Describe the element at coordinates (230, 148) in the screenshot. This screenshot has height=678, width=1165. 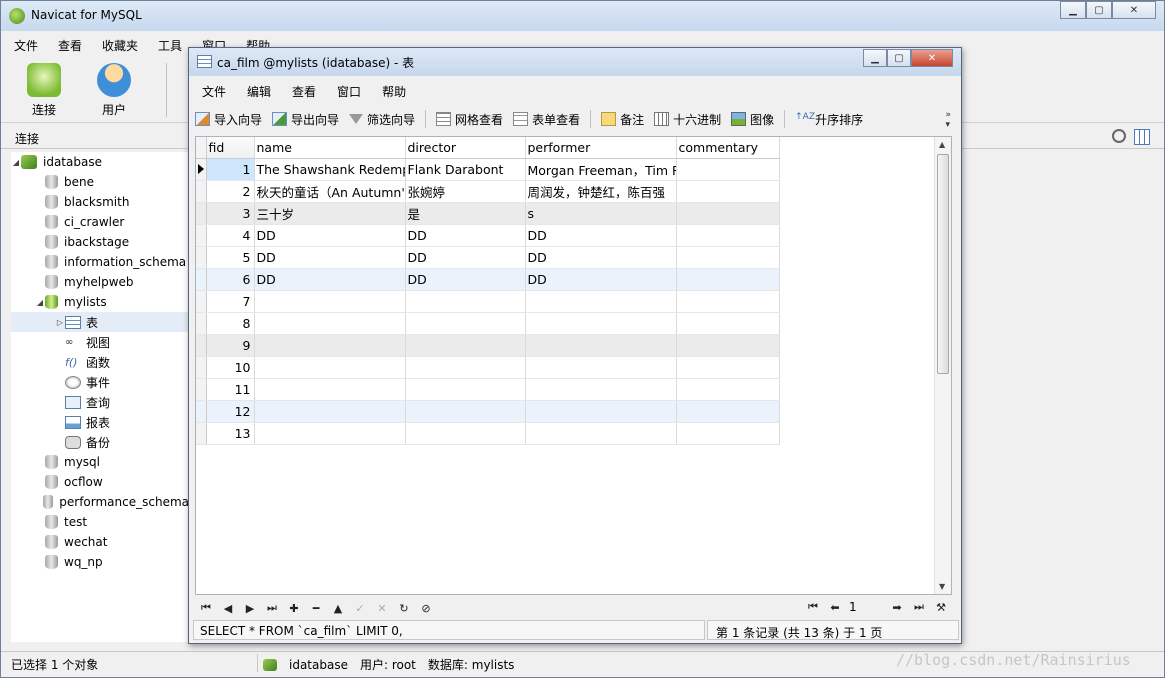
I see `column-header-fid: fid` at that location.